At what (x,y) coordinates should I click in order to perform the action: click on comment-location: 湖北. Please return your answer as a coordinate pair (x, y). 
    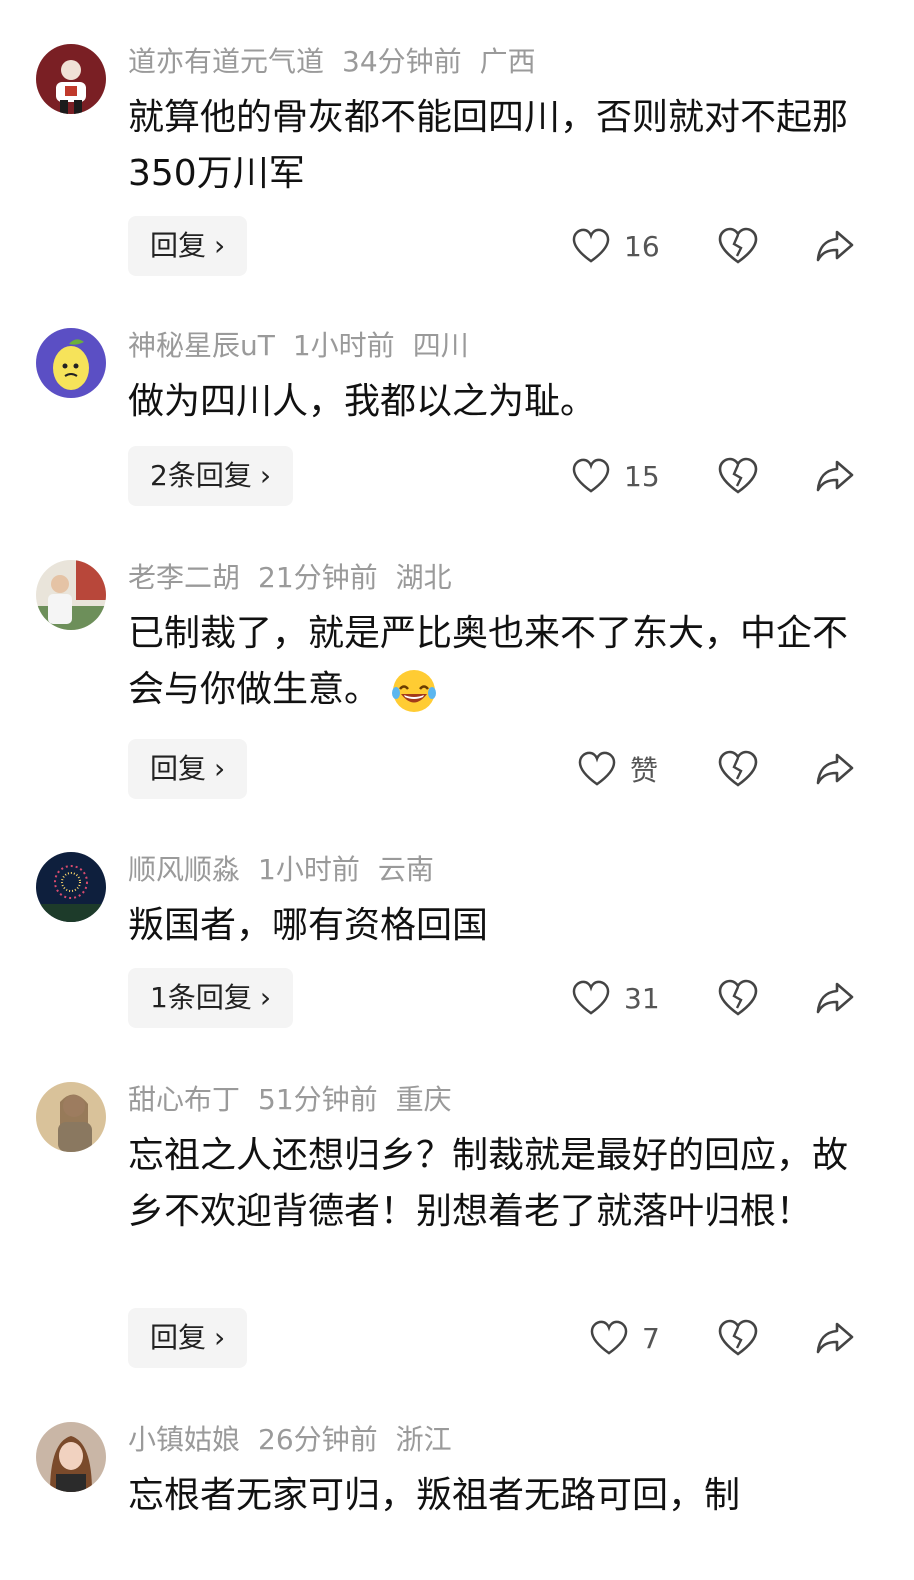
    Looking at the image, I should click on (423, 577).